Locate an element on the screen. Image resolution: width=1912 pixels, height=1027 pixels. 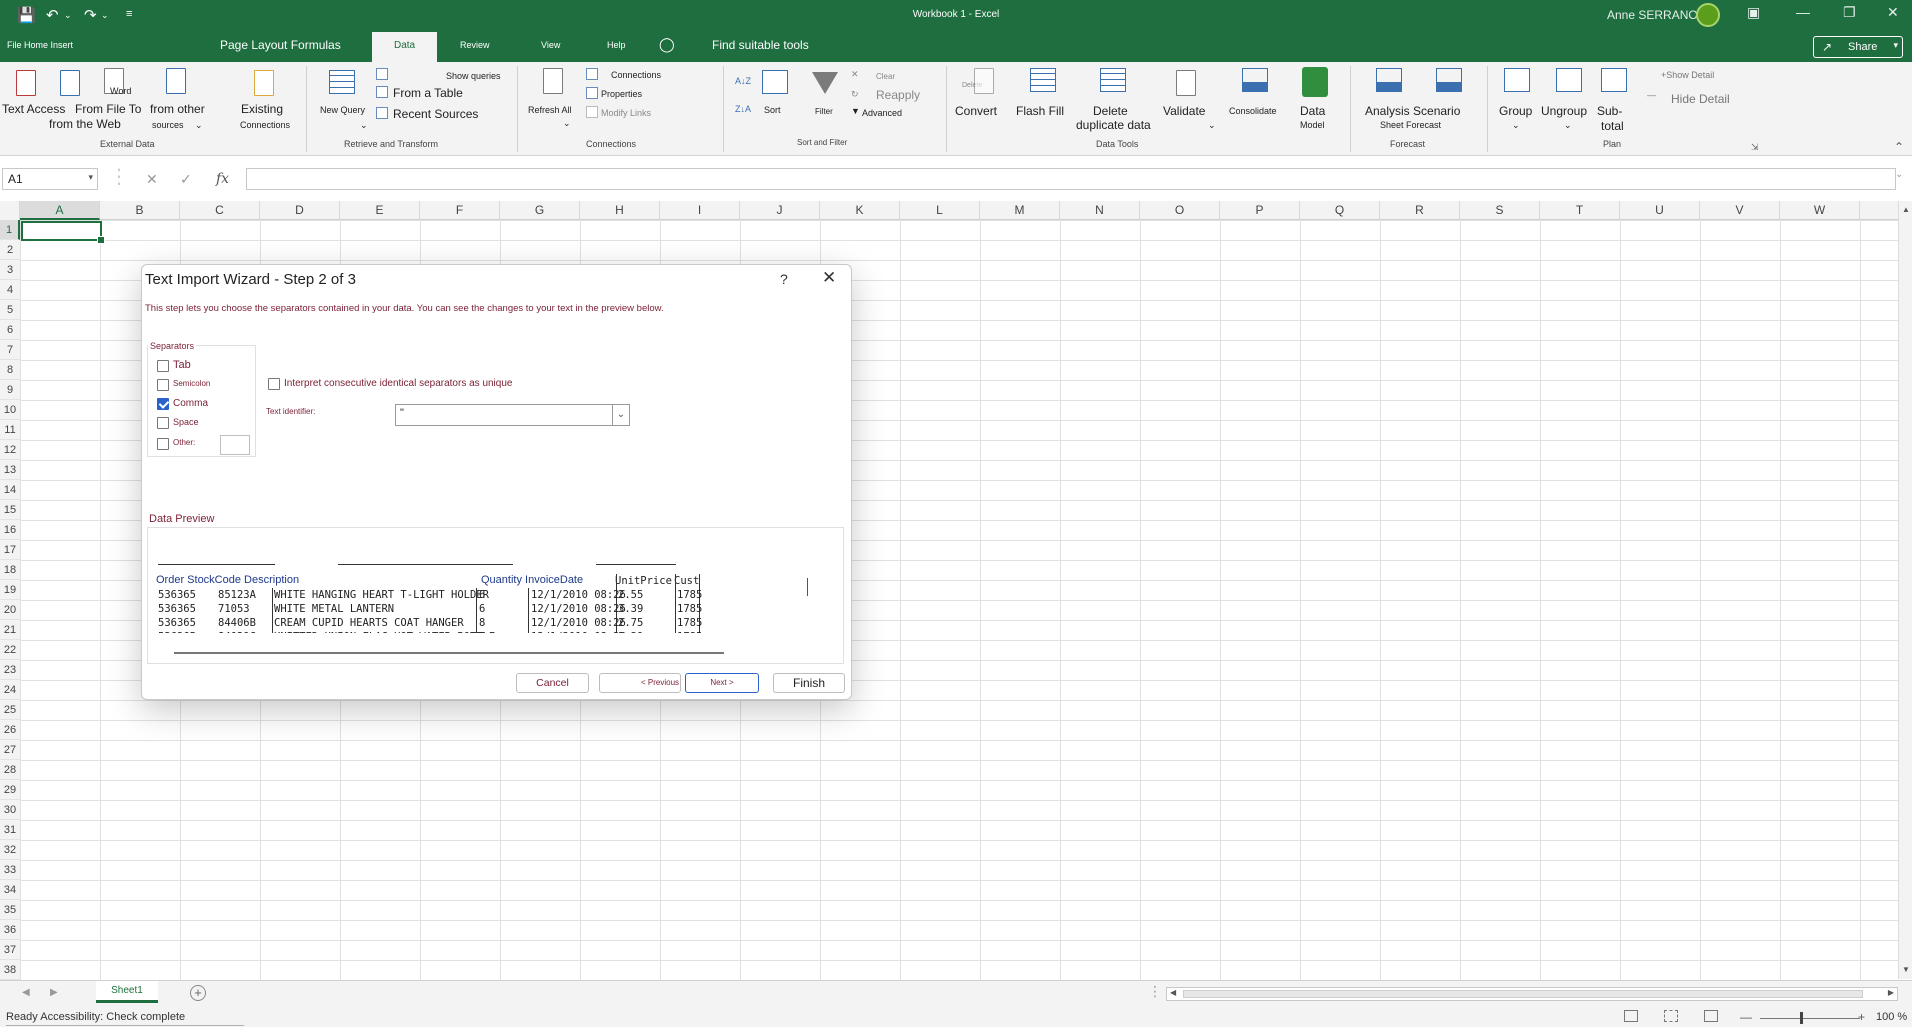
consecutive-checkbox is located at coordinates (274, 384).